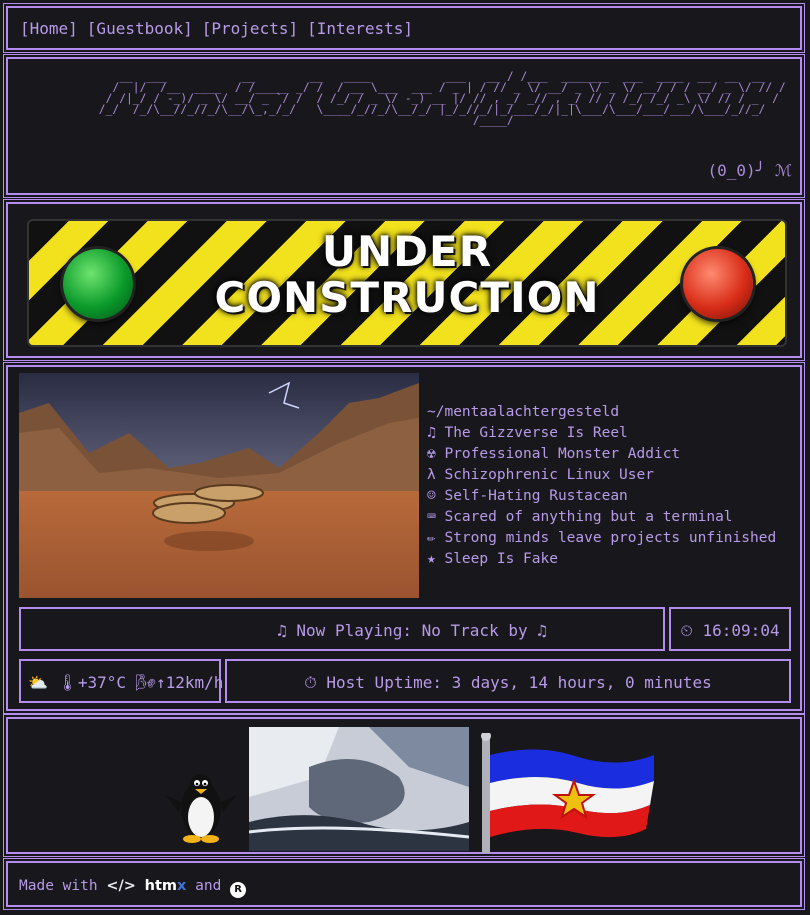  I want to click on footer: Made with </> htmx and R, so click(404, 884).